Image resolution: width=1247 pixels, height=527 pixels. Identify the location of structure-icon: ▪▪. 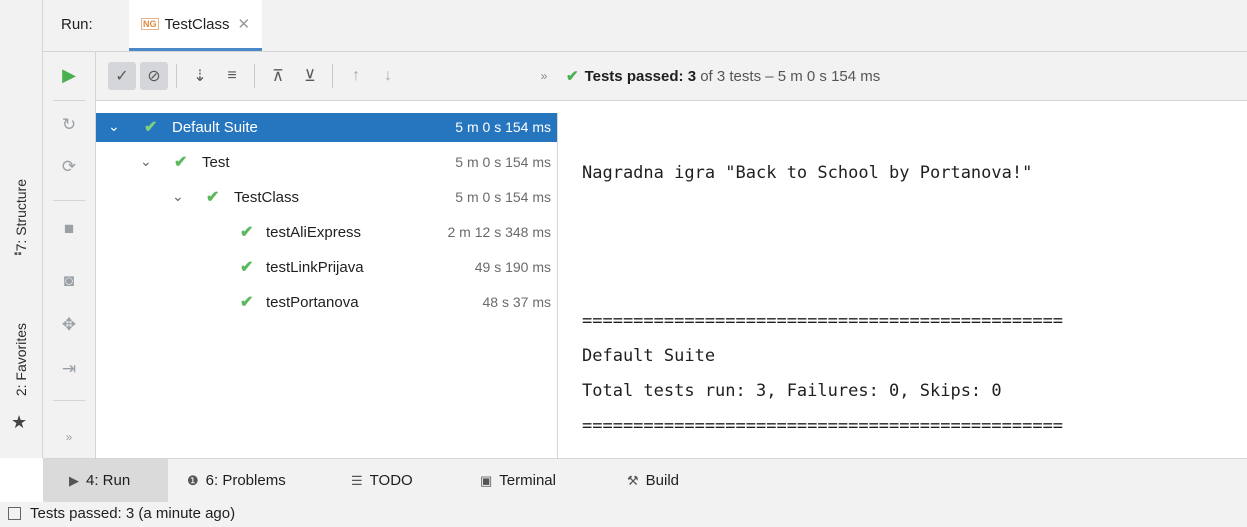
(18, 254).